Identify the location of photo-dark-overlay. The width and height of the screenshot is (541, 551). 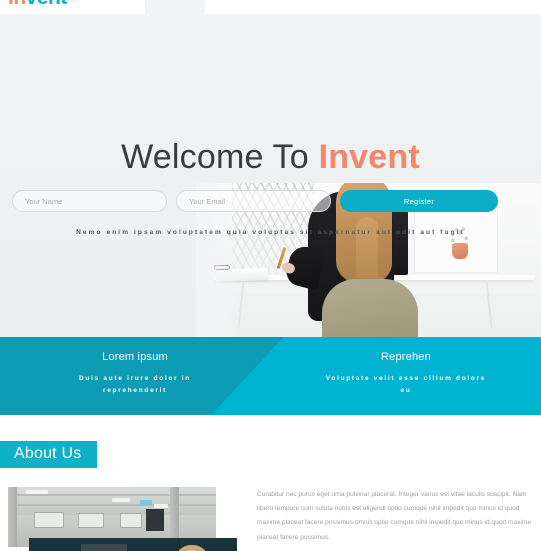
(133, 544).